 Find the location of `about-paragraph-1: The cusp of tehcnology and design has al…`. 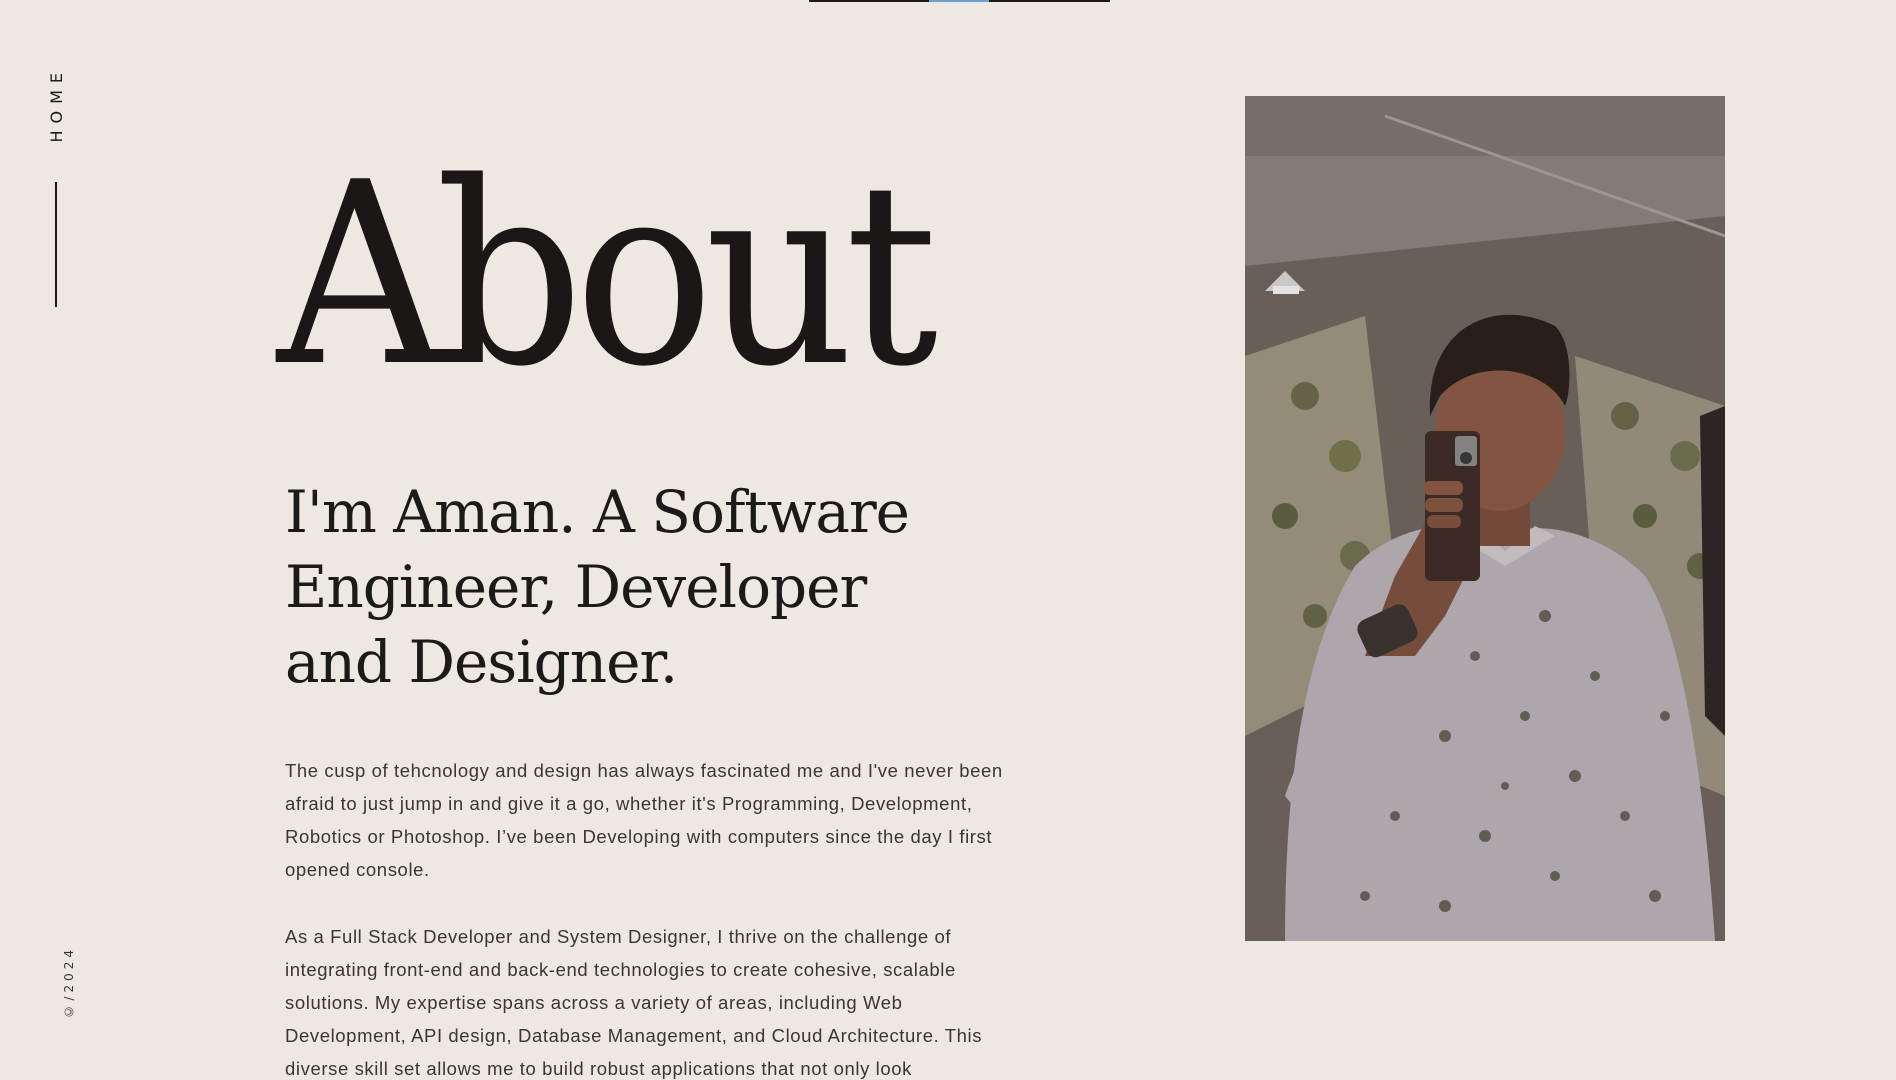

about-paragraph-1: The cusp of tehcnology and design has al… is located at coordinates (644, 820).